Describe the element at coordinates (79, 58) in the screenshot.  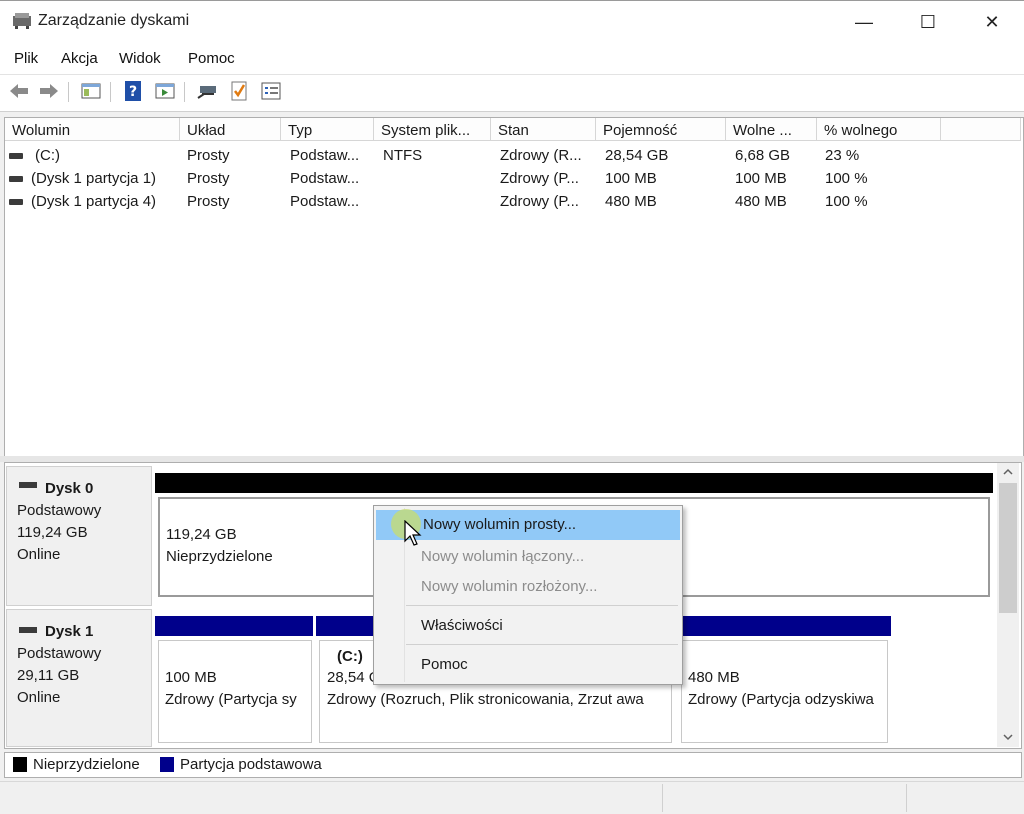
I see `menu-akcja: Akcja` at that location.